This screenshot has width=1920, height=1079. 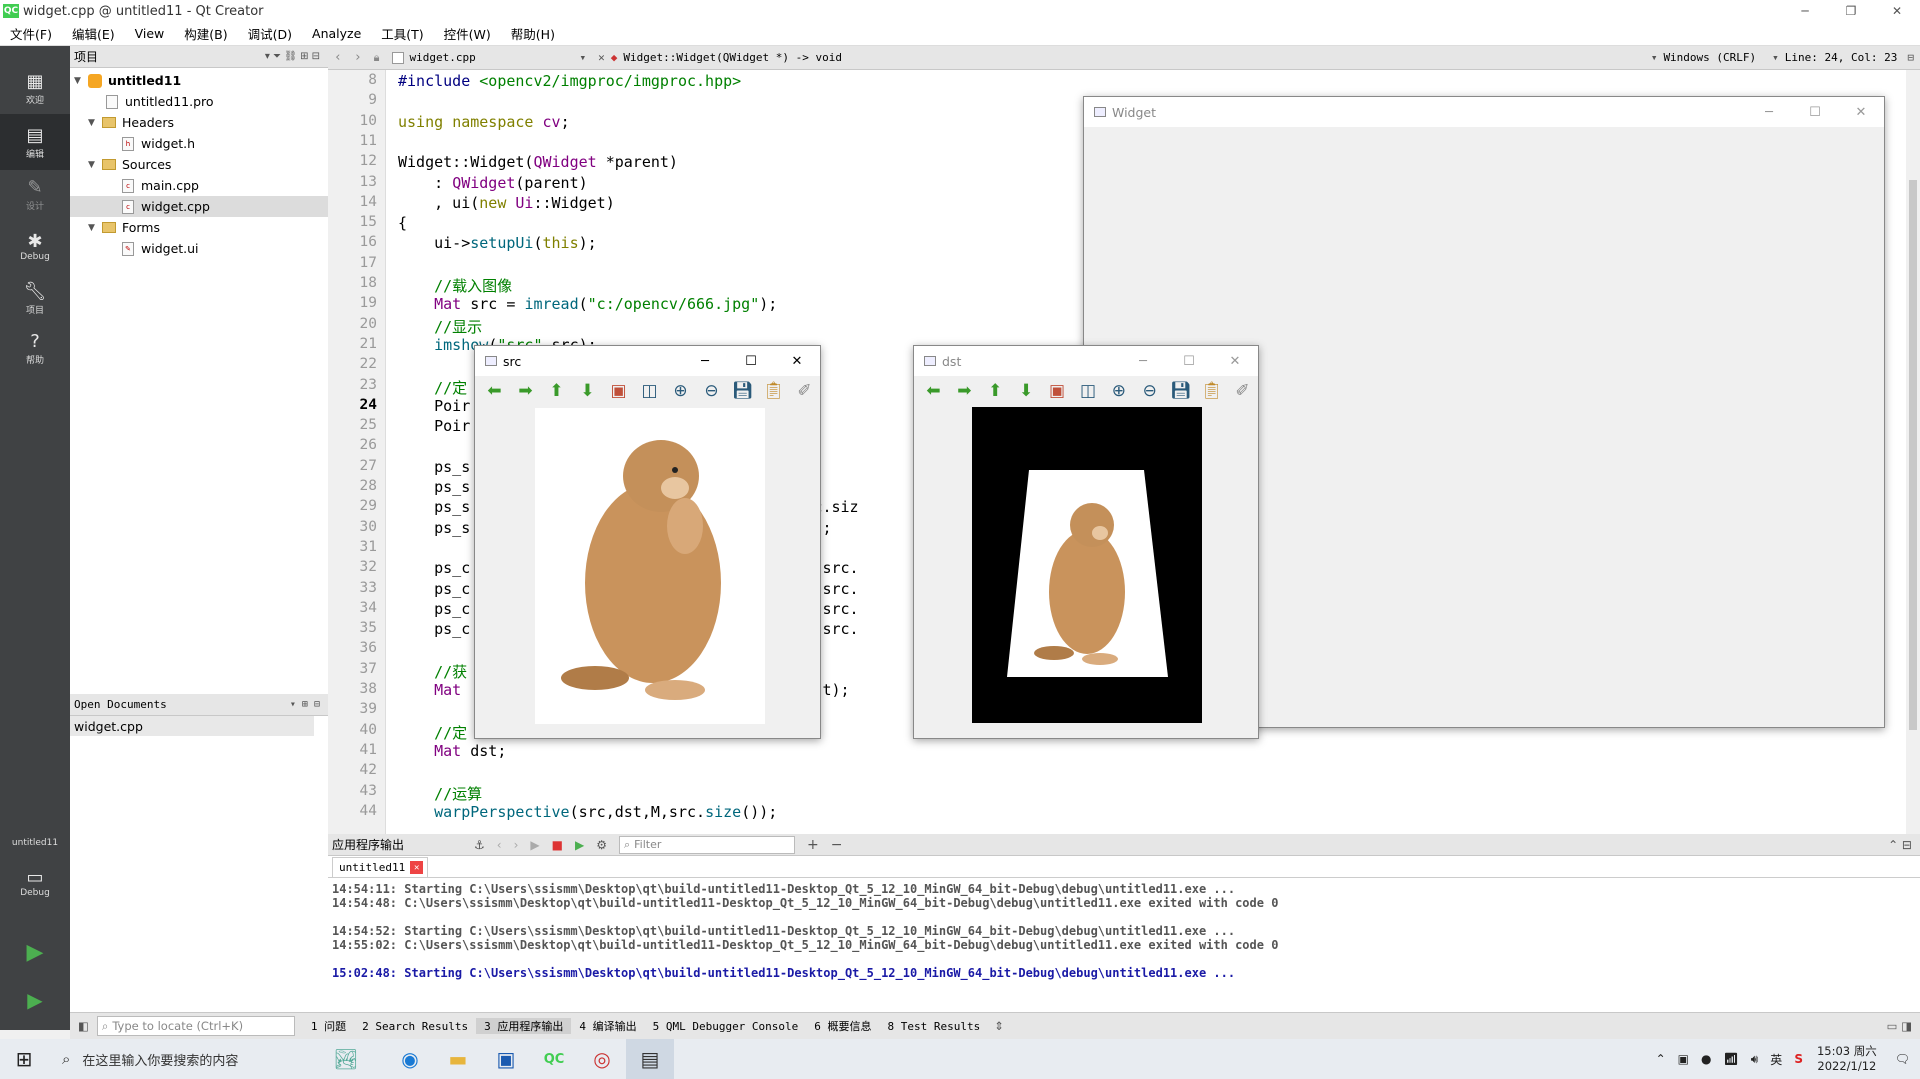 What do you see at coordinates (83, 1026) in the screenshot?
I see `toggle-sidebar-icon: ◧` at bounding box center [83, 1026].